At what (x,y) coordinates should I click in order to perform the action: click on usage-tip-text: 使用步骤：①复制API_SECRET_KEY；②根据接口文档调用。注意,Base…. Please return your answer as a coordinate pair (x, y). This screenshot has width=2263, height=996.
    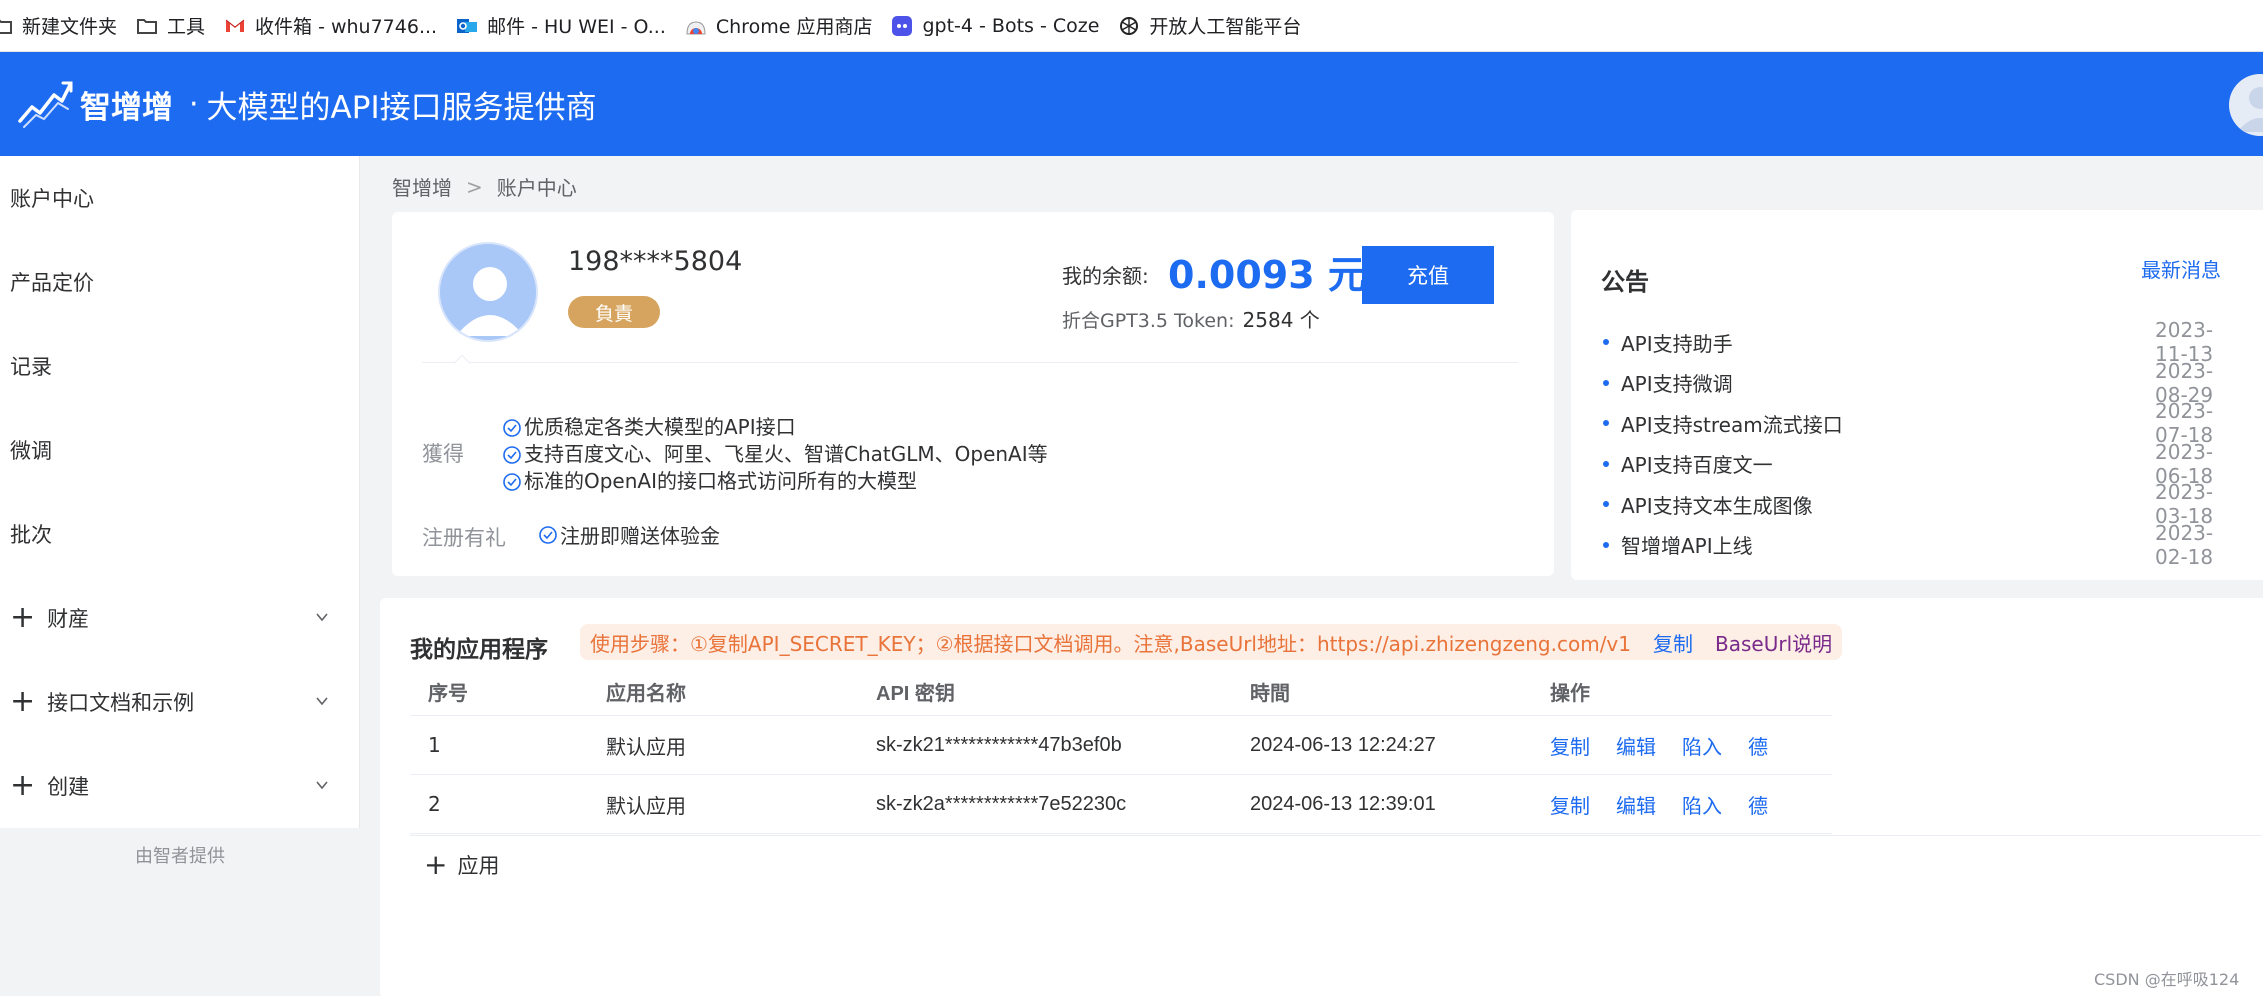
    Looking at the image, I should click on (1110, 643).